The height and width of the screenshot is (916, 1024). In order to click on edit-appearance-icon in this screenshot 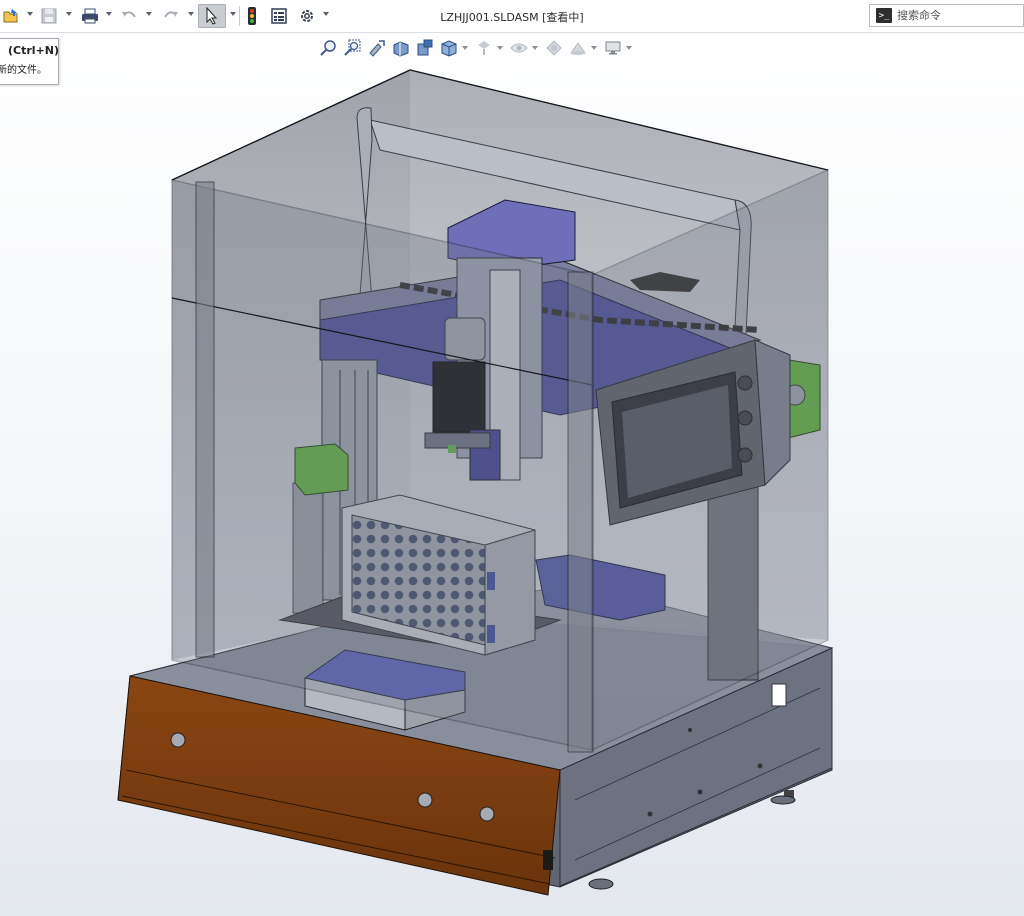, I will do `click(554, 48)`.